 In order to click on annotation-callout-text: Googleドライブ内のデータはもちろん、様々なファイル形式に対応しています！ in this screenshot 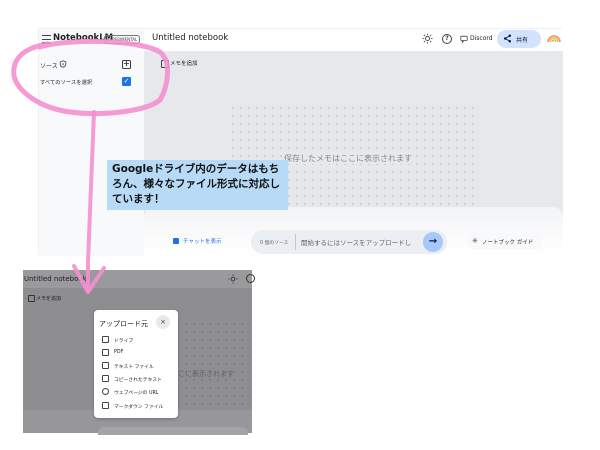, I will do `click(196, 184)`.